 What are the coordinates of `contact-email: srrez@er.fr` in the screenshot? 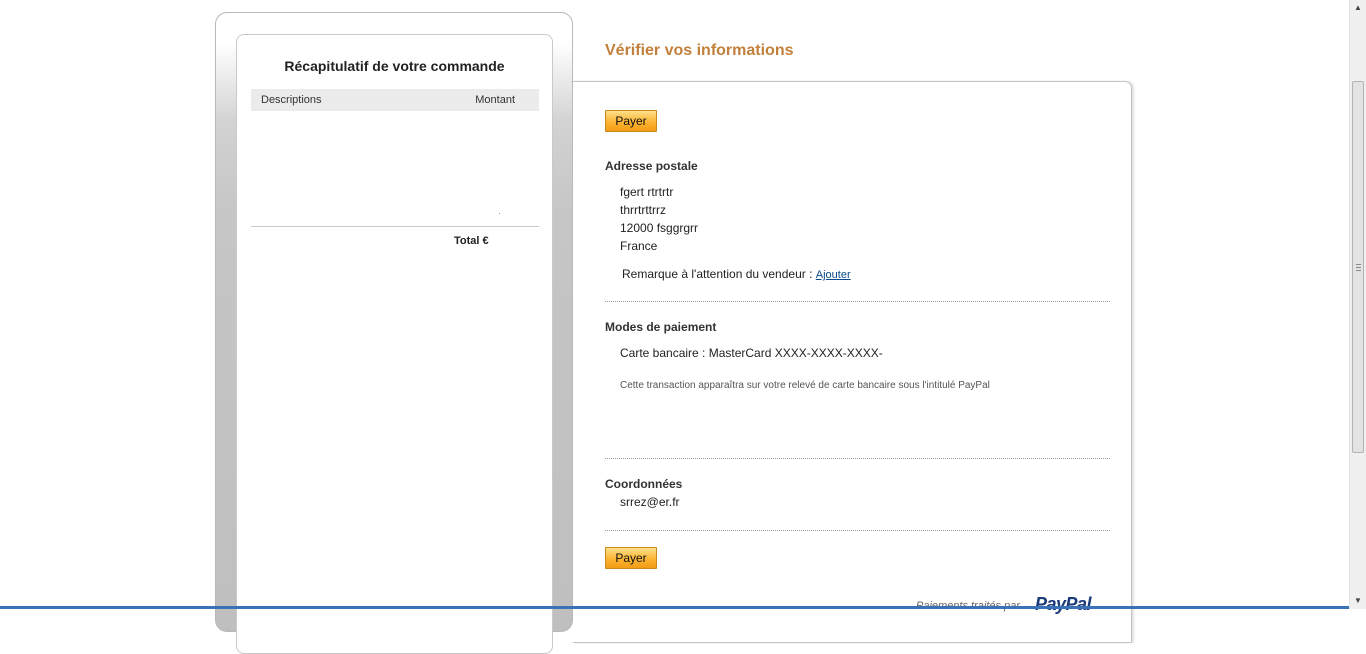 It's located at (650, 502).